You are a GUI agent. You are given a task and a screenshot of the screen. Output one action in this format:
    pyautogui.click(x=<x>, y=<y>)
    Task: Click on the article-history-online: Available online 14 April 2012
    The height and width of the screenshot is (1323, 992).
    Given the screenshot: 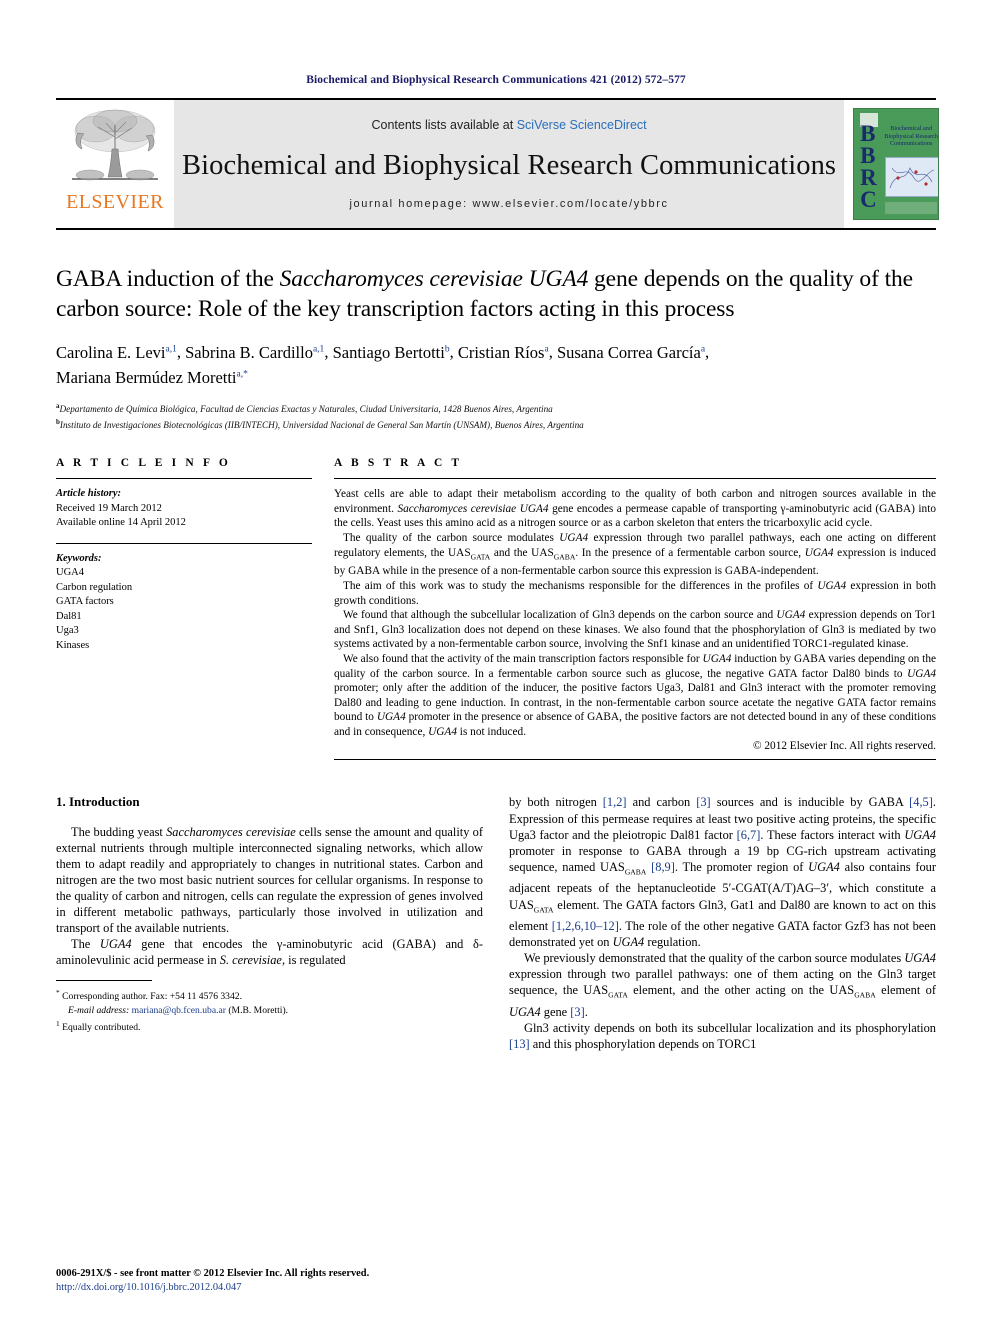 What is the action you would take?
    pyautogui.click(x=121, y=523)
    